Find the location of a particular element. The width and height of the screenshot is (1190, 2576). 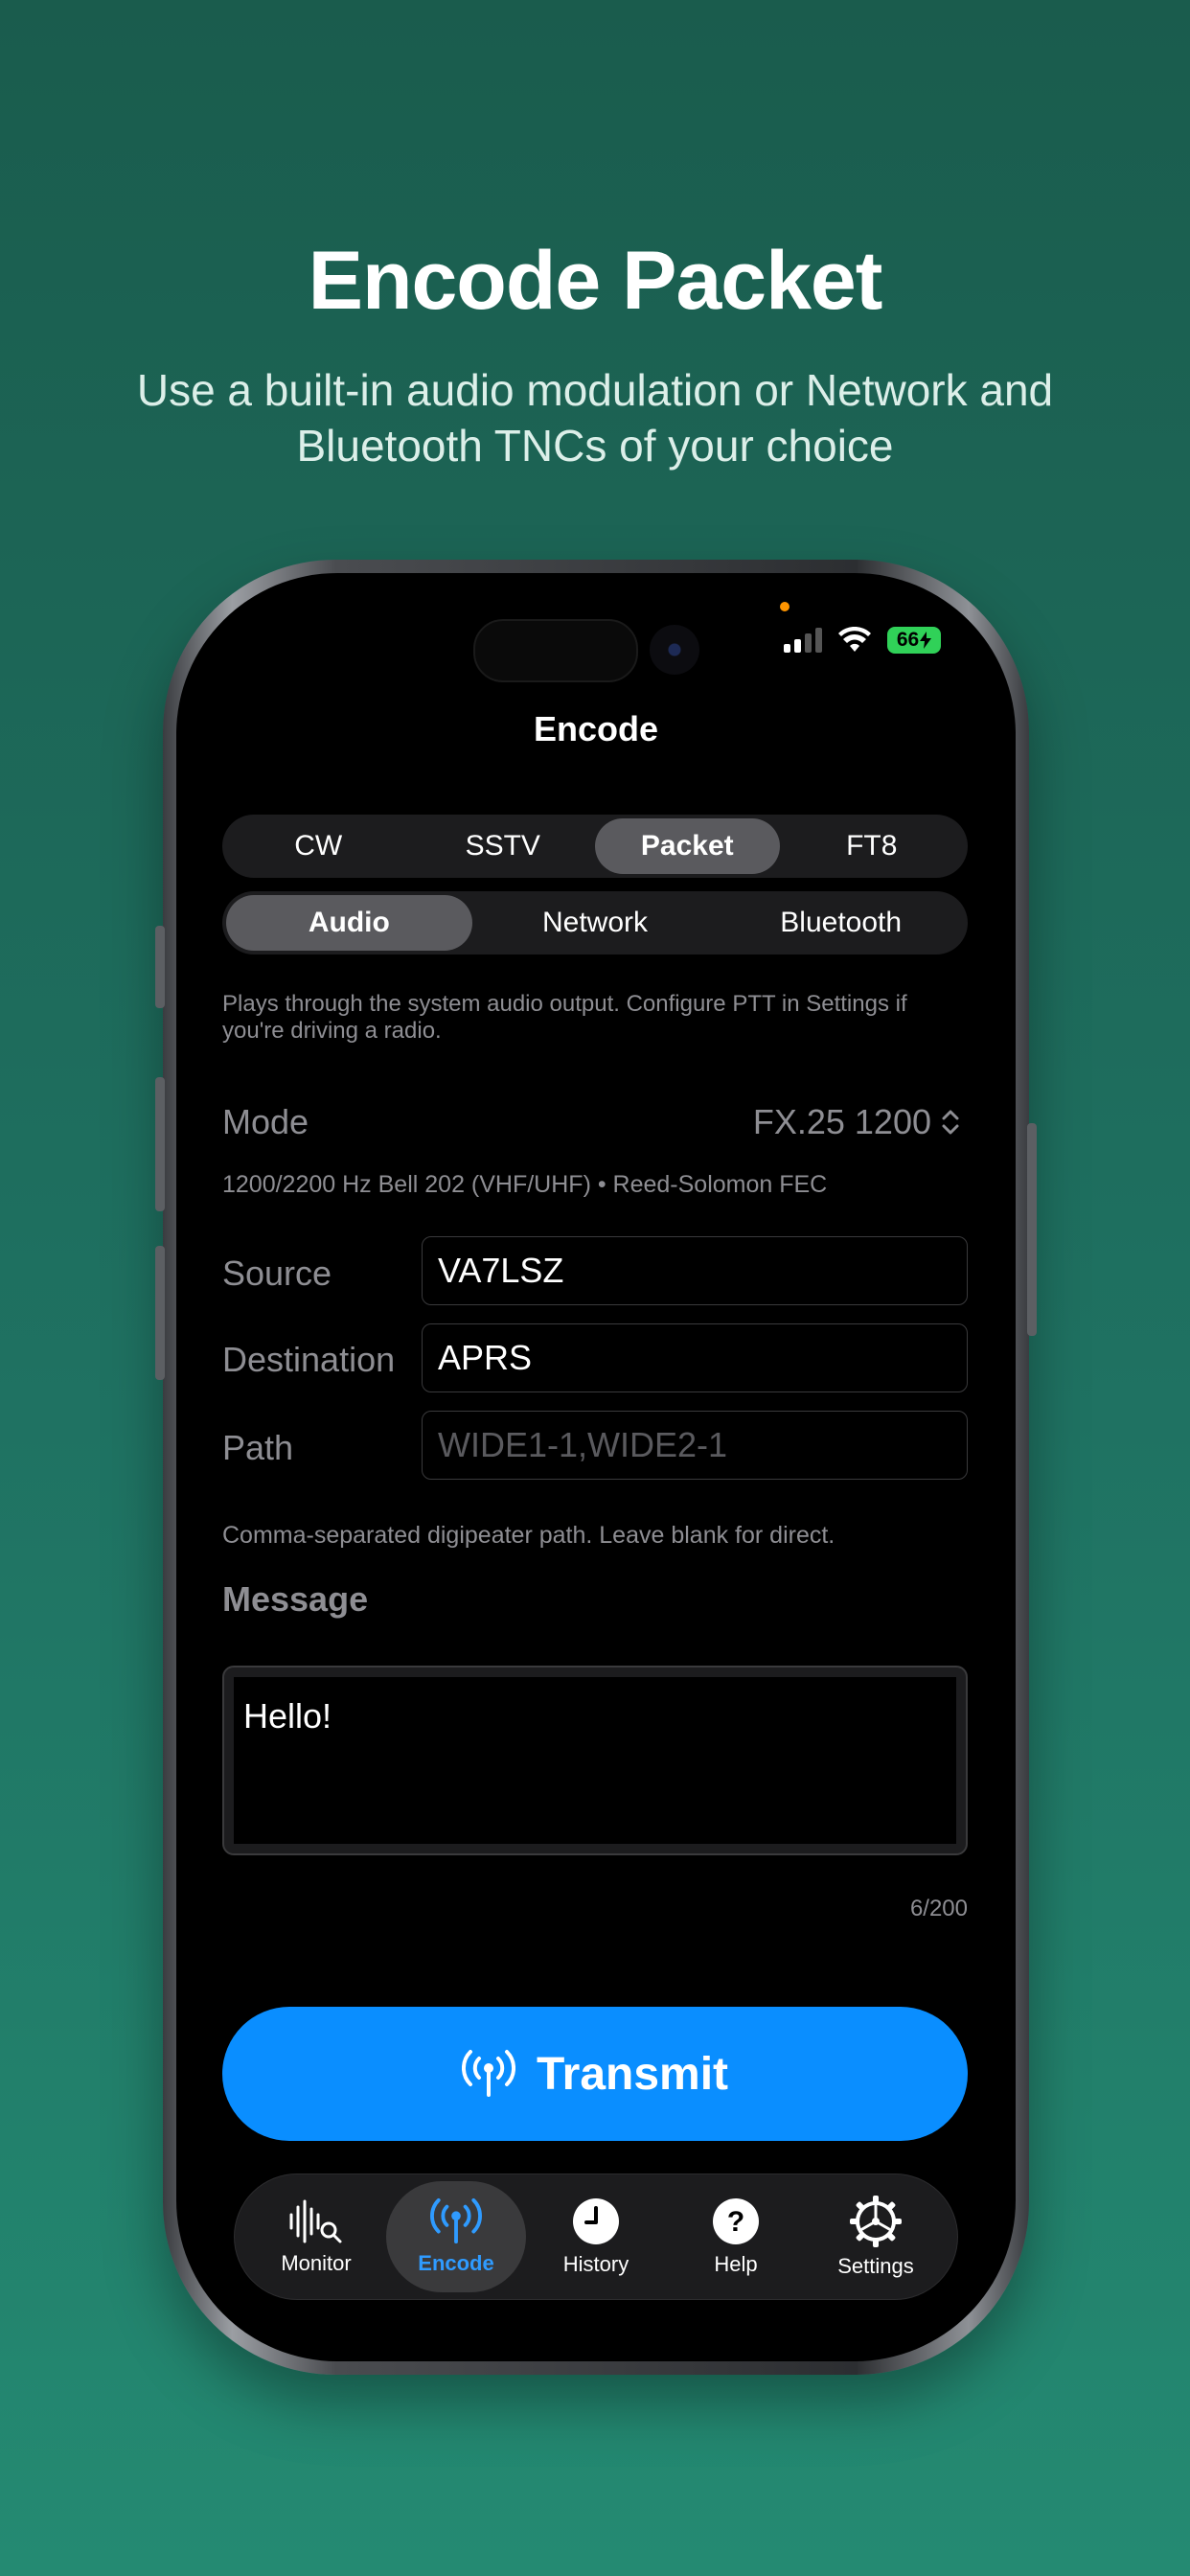

path-label: Path is located at coordinates (258, 1447).